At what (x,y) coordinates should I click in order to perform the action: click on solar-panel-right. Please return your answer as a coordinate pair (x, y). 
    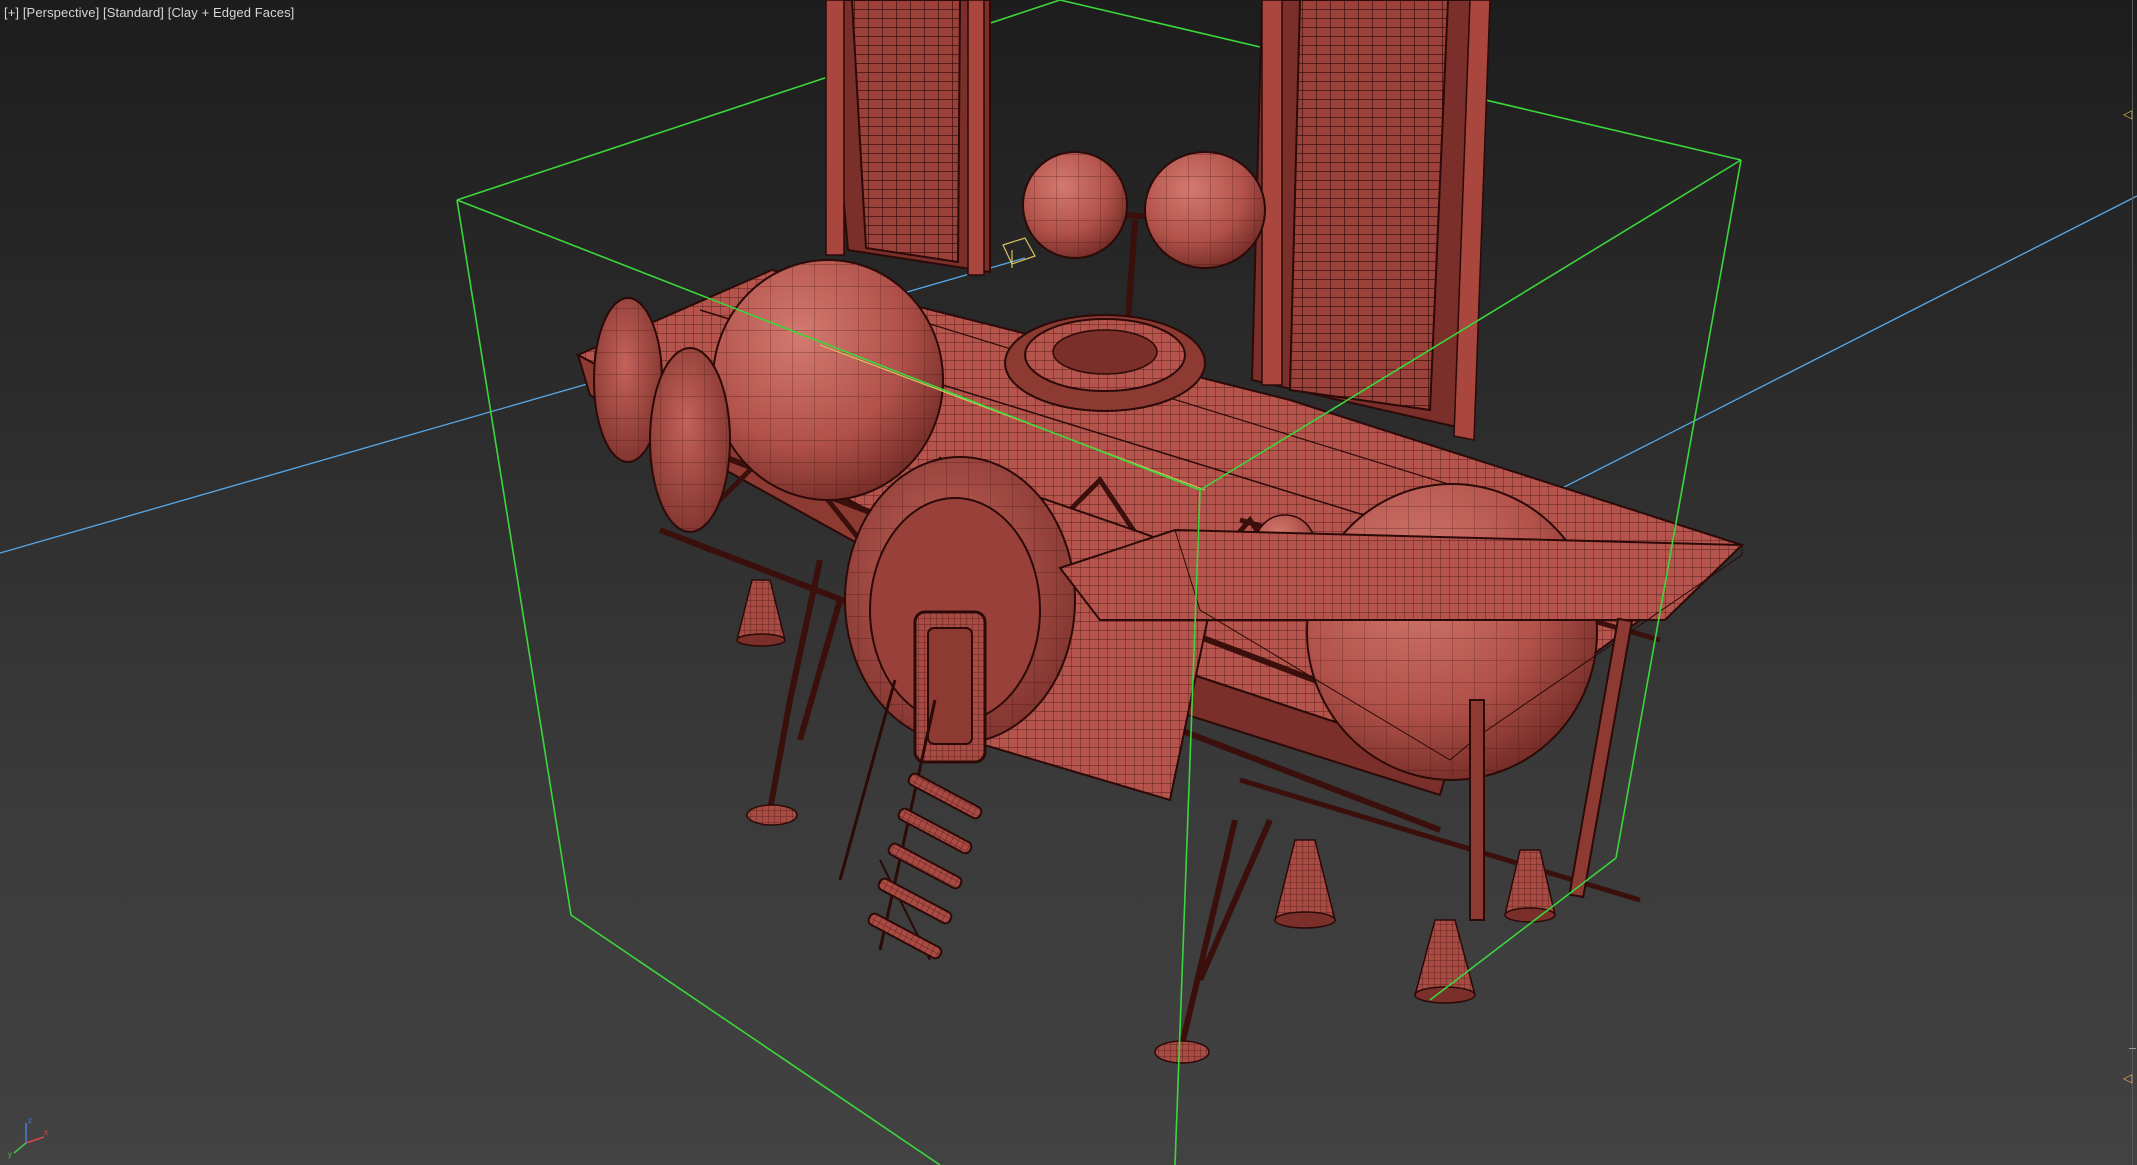
    Looking at the image, I should click on (1370, 220).